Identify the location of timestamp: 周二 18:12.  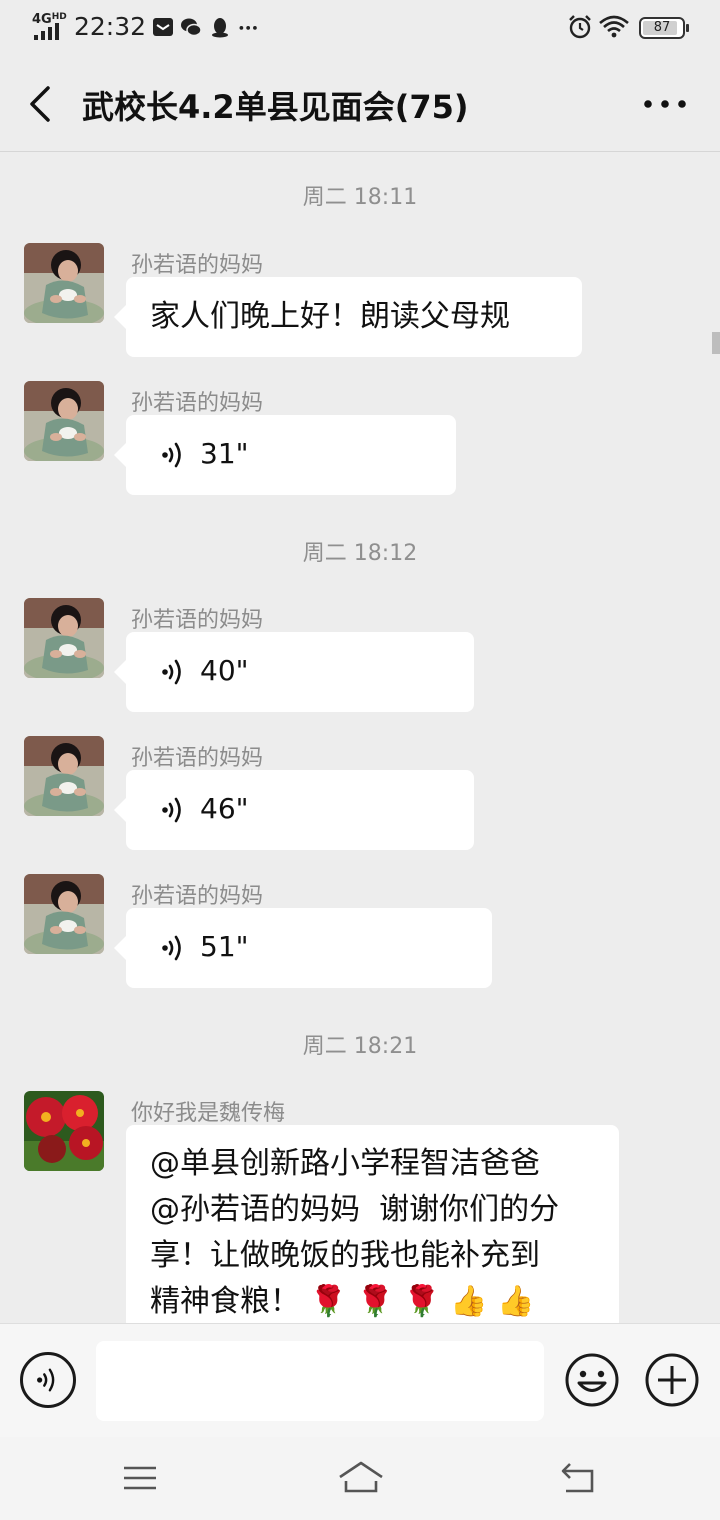
(360, 553).